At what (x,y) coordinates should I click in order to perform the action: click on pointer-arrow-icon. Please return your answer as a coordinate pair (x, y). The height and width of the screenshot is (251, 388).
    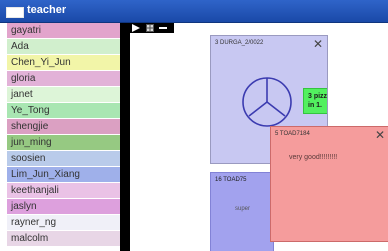
    Looking at the image, I should click on (136, 28).